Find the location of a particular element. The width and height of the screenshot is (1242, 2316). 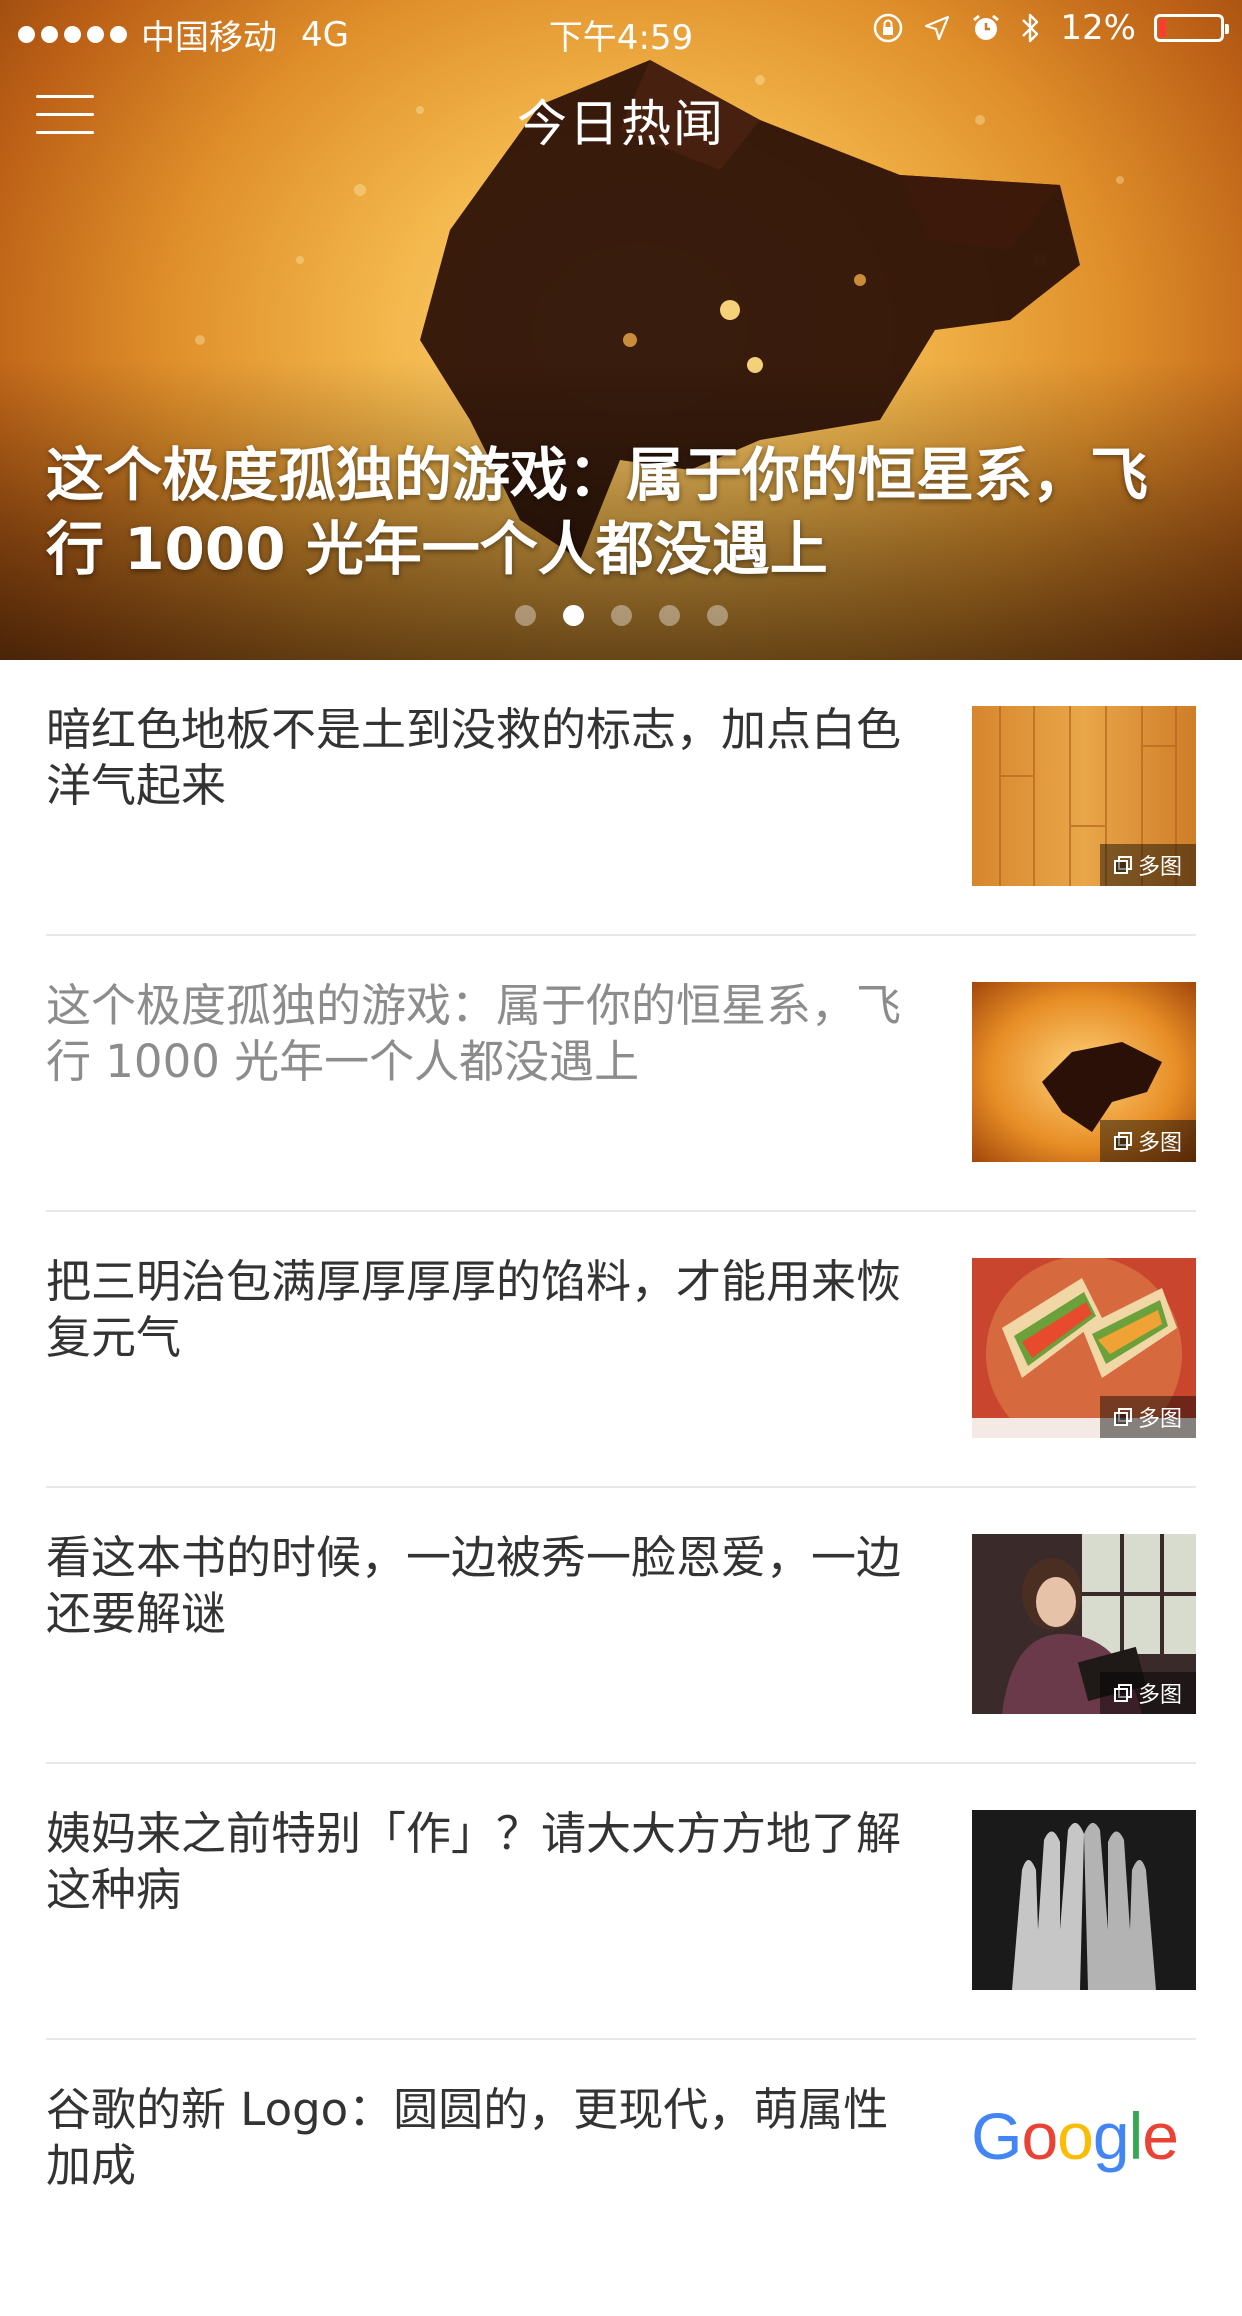

status-right: 12% is located at coordinates (1050, 28).